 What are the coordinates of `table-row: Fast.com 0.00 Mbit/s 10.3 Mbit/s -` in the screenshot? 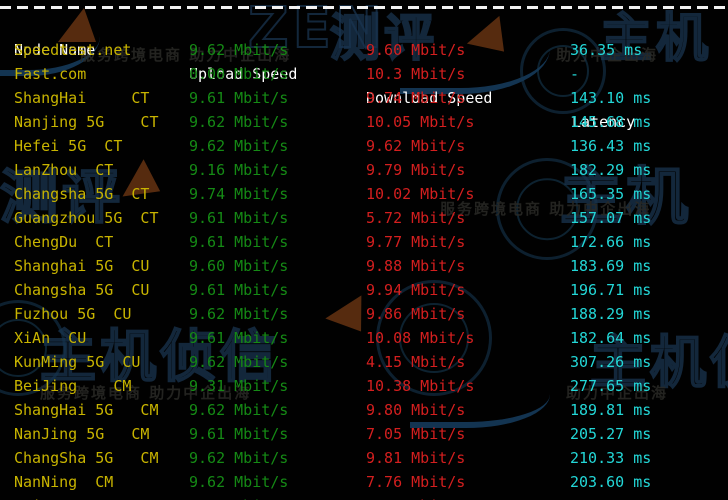 It's located at (364, 74).